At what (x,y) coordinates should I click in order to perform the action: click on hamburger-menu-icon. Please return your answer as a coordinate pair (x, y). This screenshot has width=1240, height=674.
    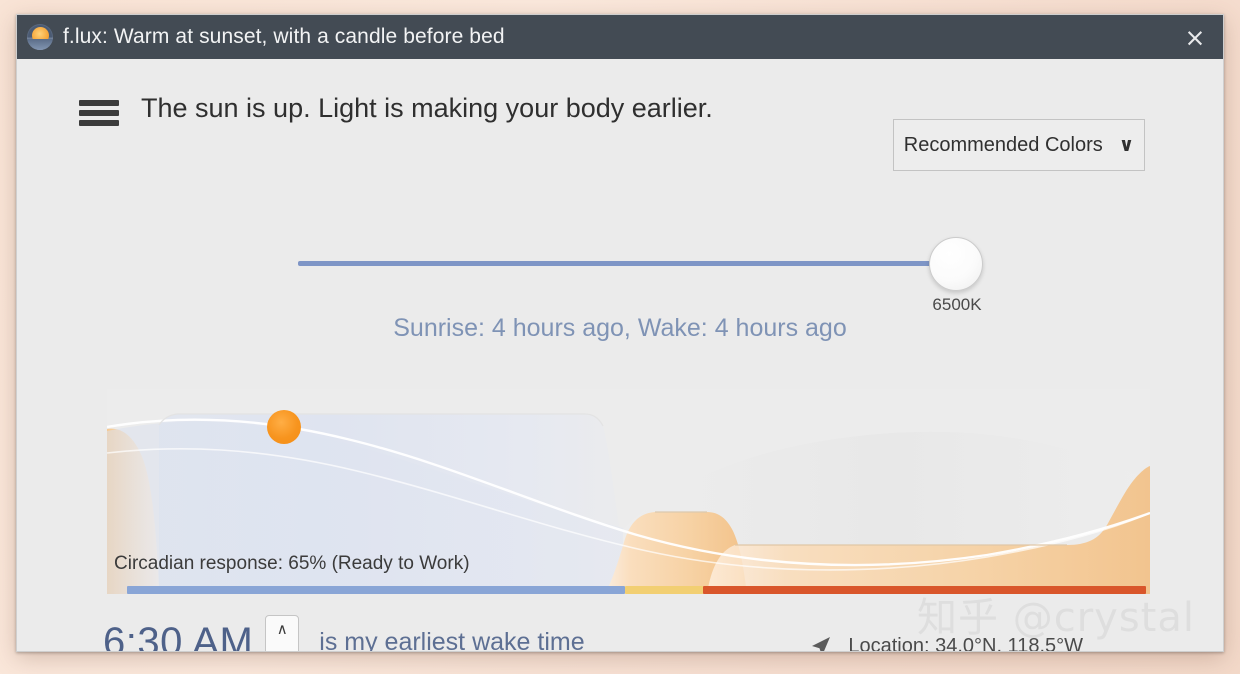
    Looking at the image, I should click on (99, 113).